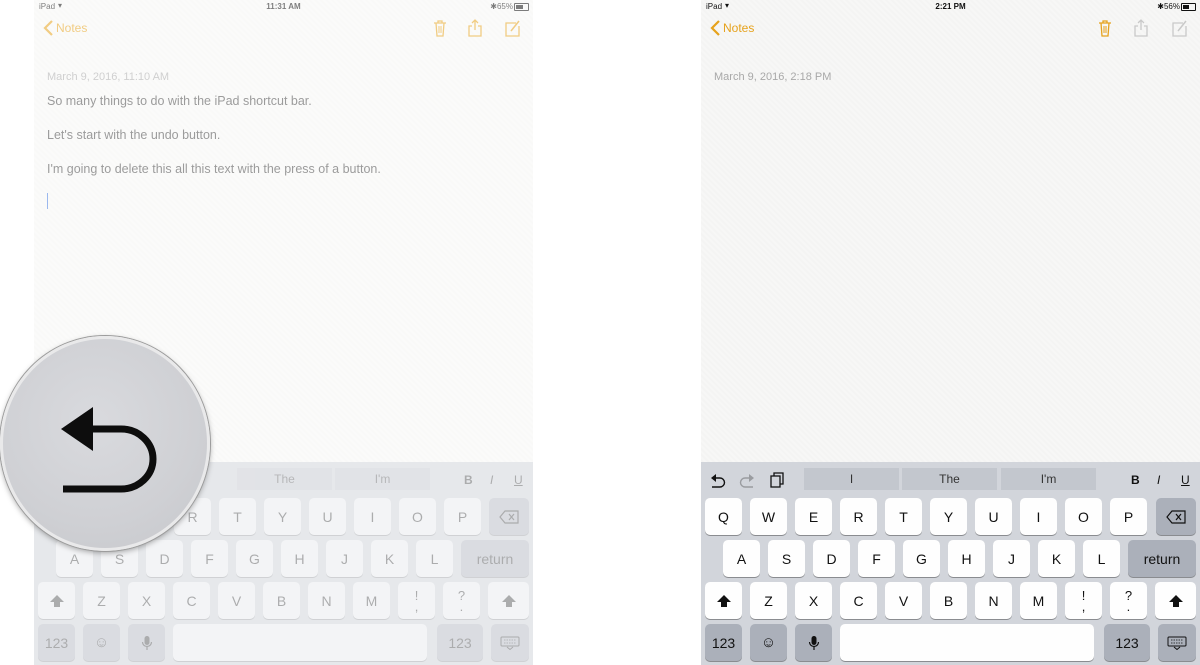 The image size is (1200, 665). Describe the element at coordinates (851, 479) in the screenshot. I see `suggestion-1: I` at that location.